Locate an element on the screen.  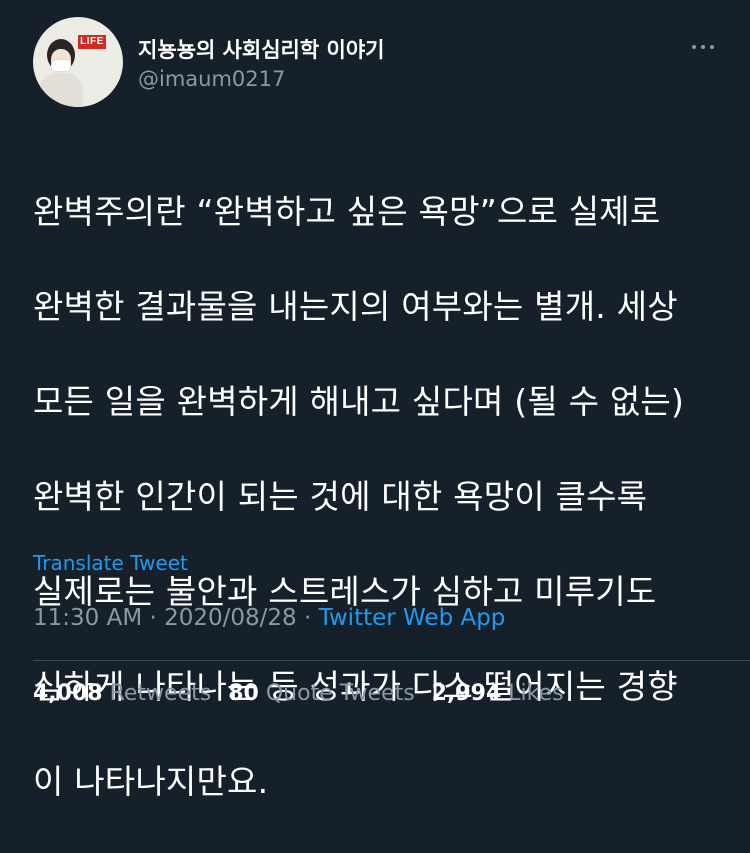
likes-count: 2,994 is located at coordinates (466, 693).